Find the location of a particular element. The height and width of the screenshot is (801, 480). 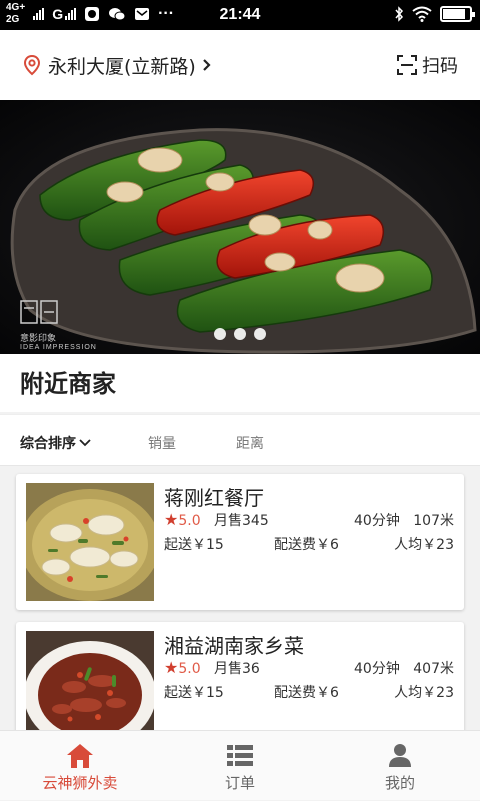

tab-orders: 订单 is located at coordinates (240, 766).